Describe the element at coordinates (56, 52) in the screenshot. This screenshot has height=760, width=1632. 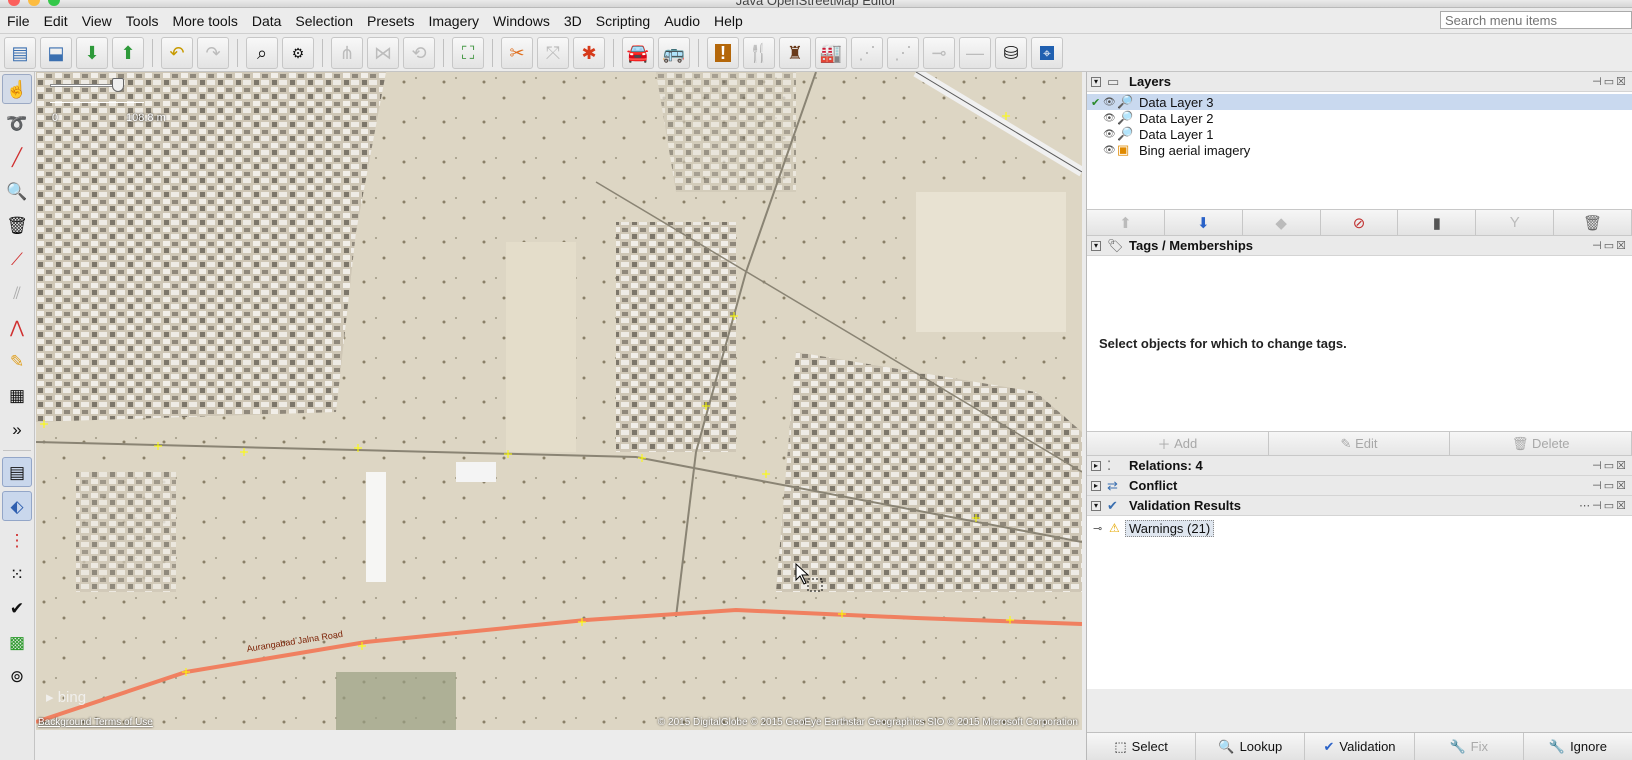
I see `save-button: ⬓` at that location.